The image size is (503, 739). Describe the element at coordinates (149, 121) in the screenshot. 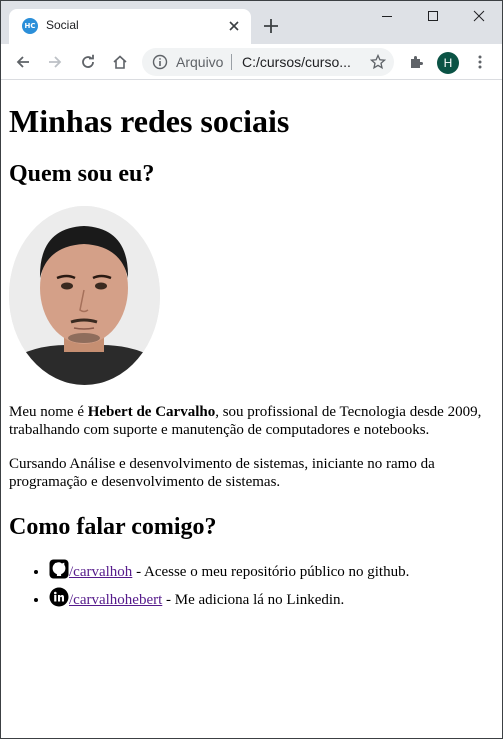

I see `page-title: Minhas redes sociais` at that location.